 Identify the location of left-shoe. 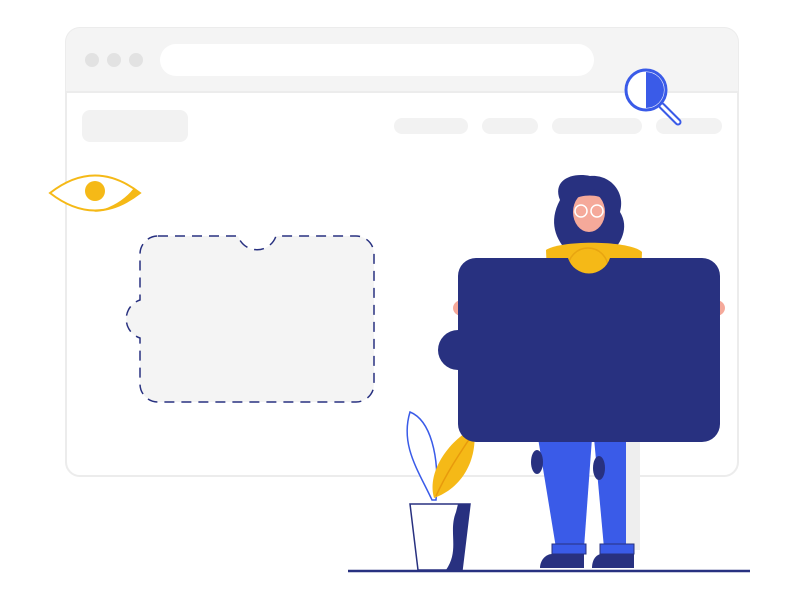
(562, 561).